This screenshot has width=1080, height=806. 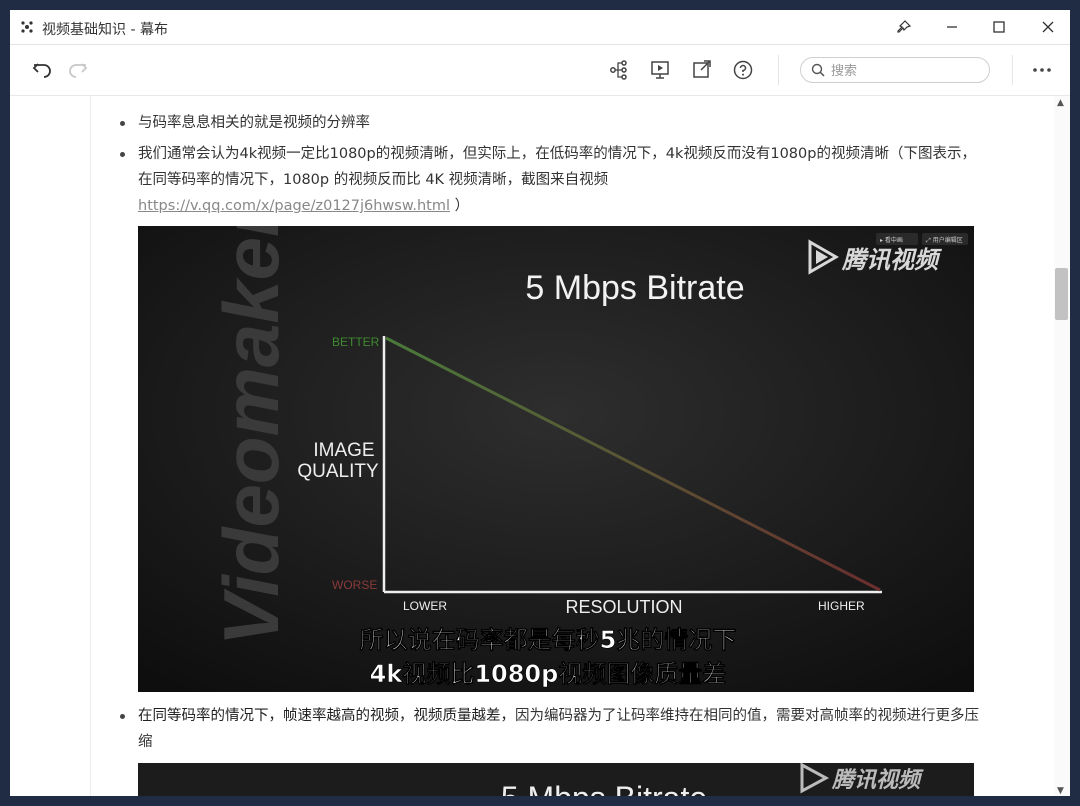 What do you see at coordinates (294, 206) in the screenshot?
I see `source-link: https://v.qq.com/x/page/z0127j6hwsw.html` at bounding box center [294, 206].